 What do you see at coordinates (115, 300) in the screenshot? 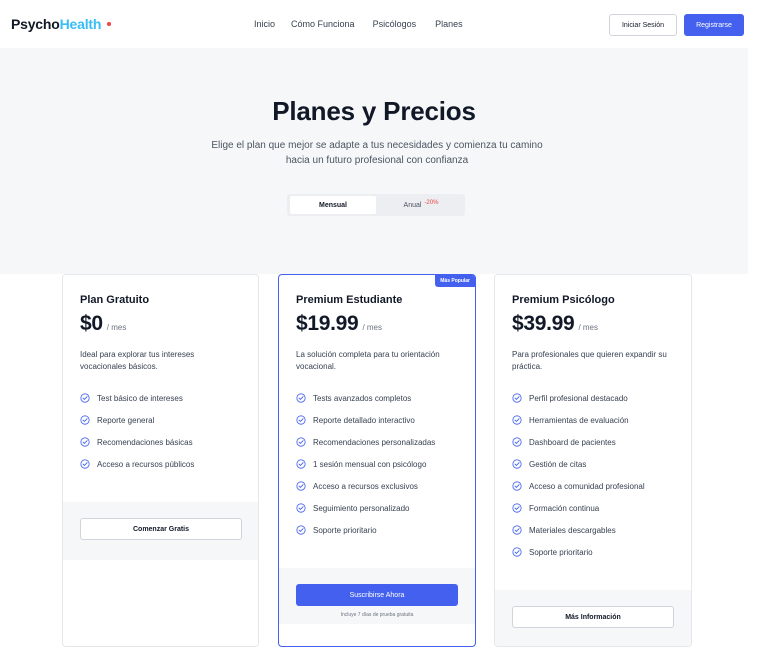
I see `plan-name: Plan Gratuito` at bounding box center [115, 300].